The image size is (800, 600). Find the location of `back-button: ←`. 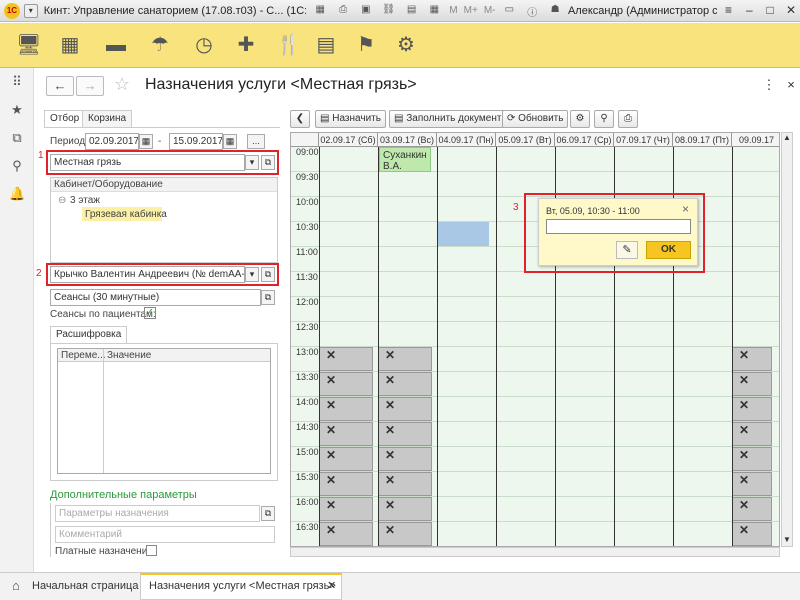

back-button: ← is located at coordinates (60, 86).